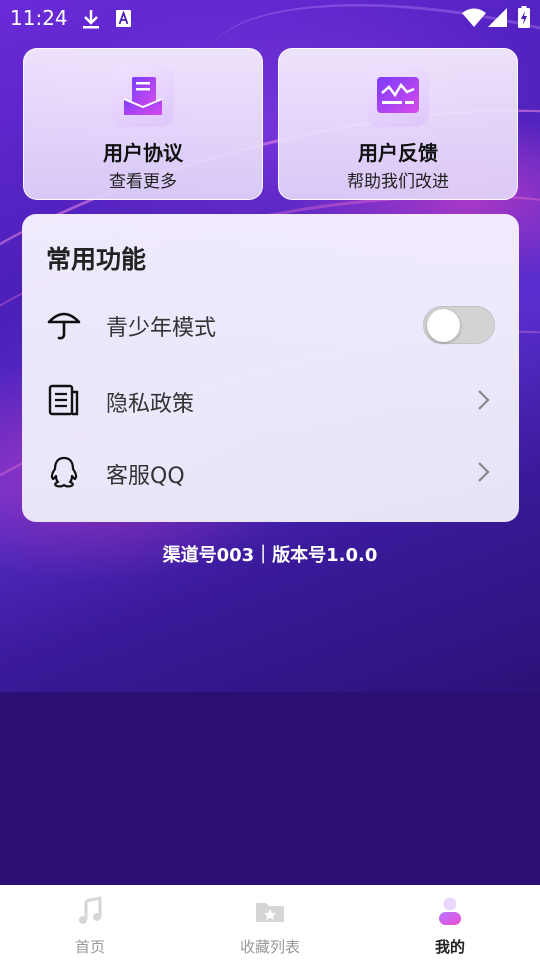  I want to click on feedback-icon, so click(398, 96).